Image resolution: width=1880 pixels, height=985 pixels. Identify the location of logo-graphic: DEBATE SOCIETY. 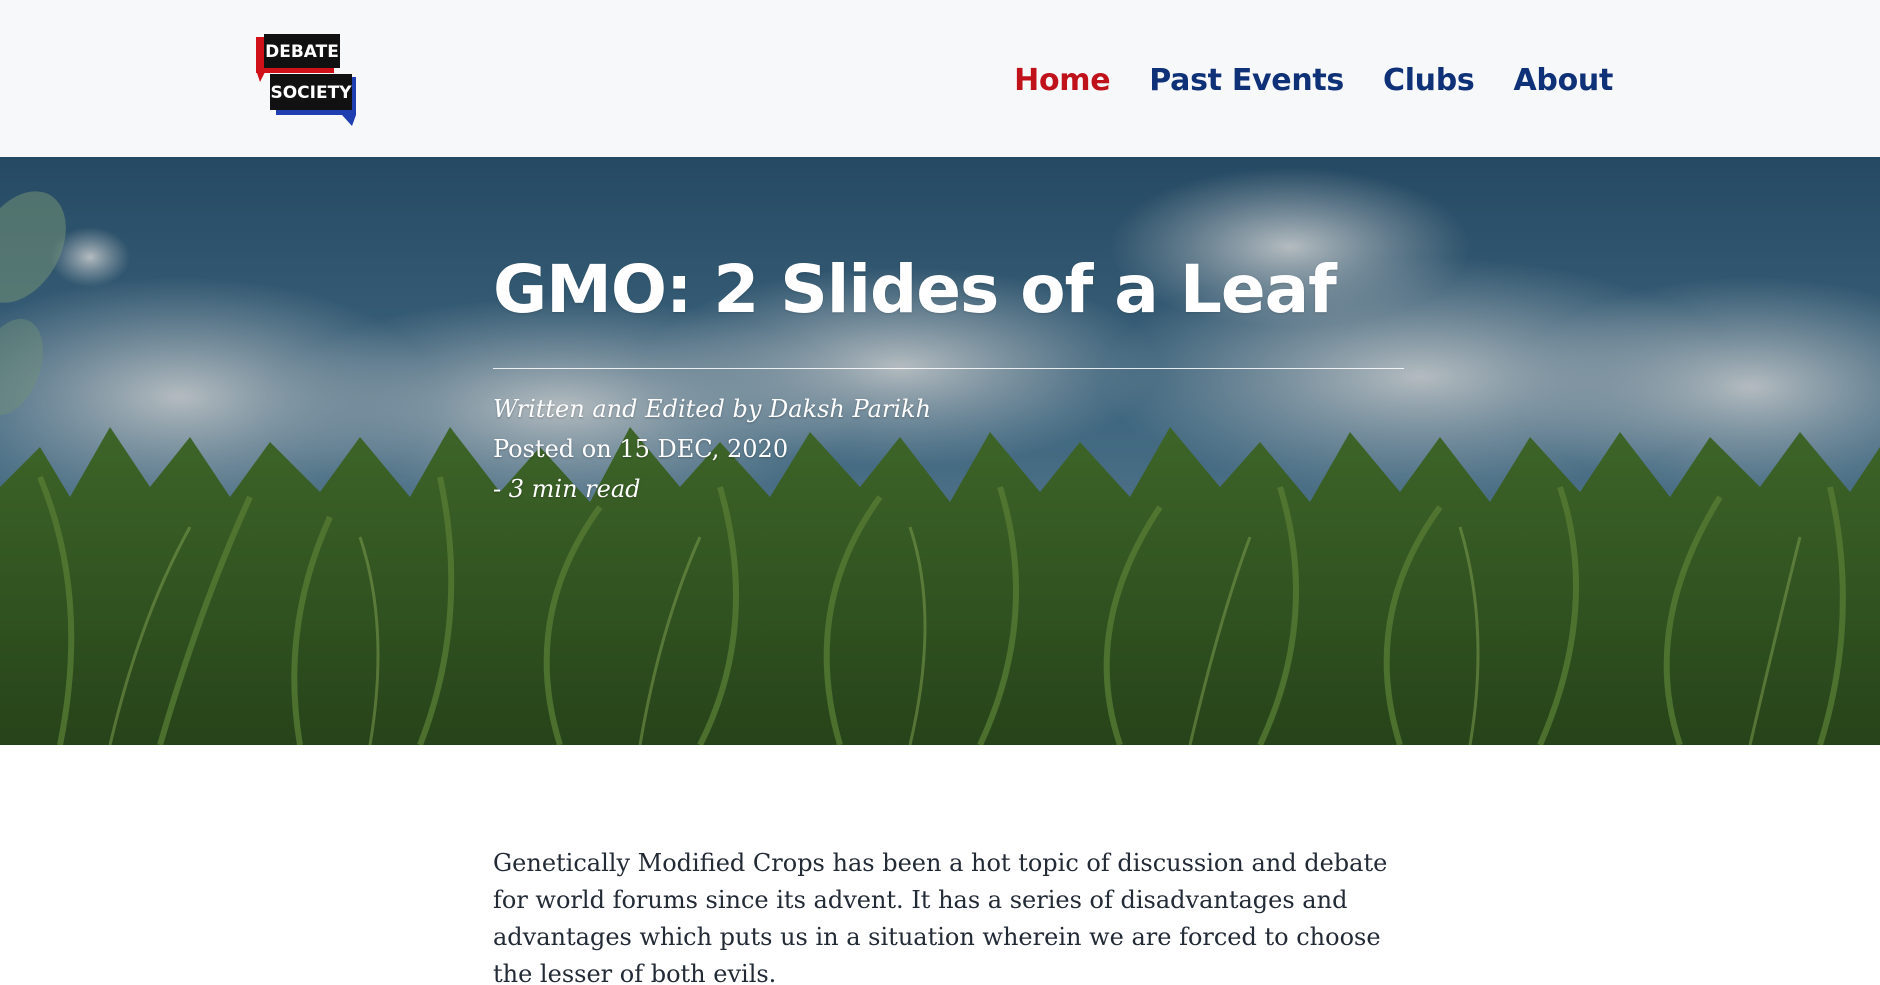
(306, 80).